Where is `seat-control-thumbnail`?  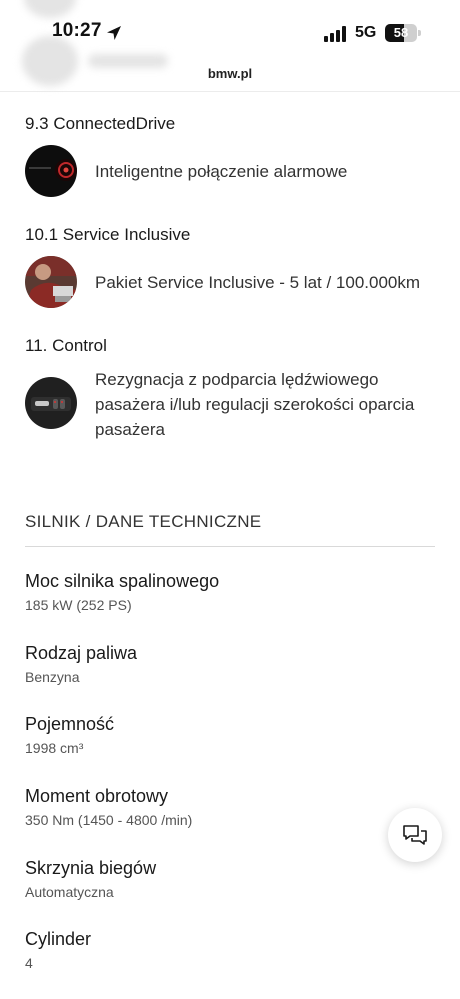 seat-control-thumbnail is located at coordinates (51, 403).